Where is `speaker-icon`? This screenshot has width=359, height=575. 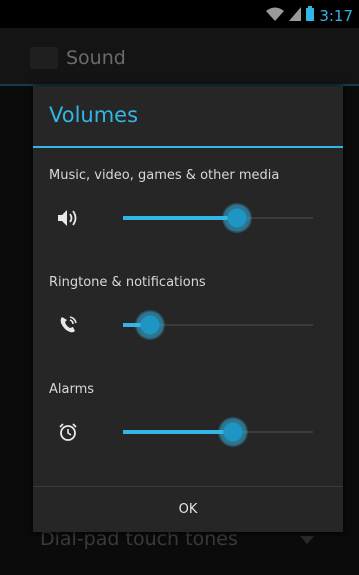 speaker-icon is located at coordinates (68, 218).